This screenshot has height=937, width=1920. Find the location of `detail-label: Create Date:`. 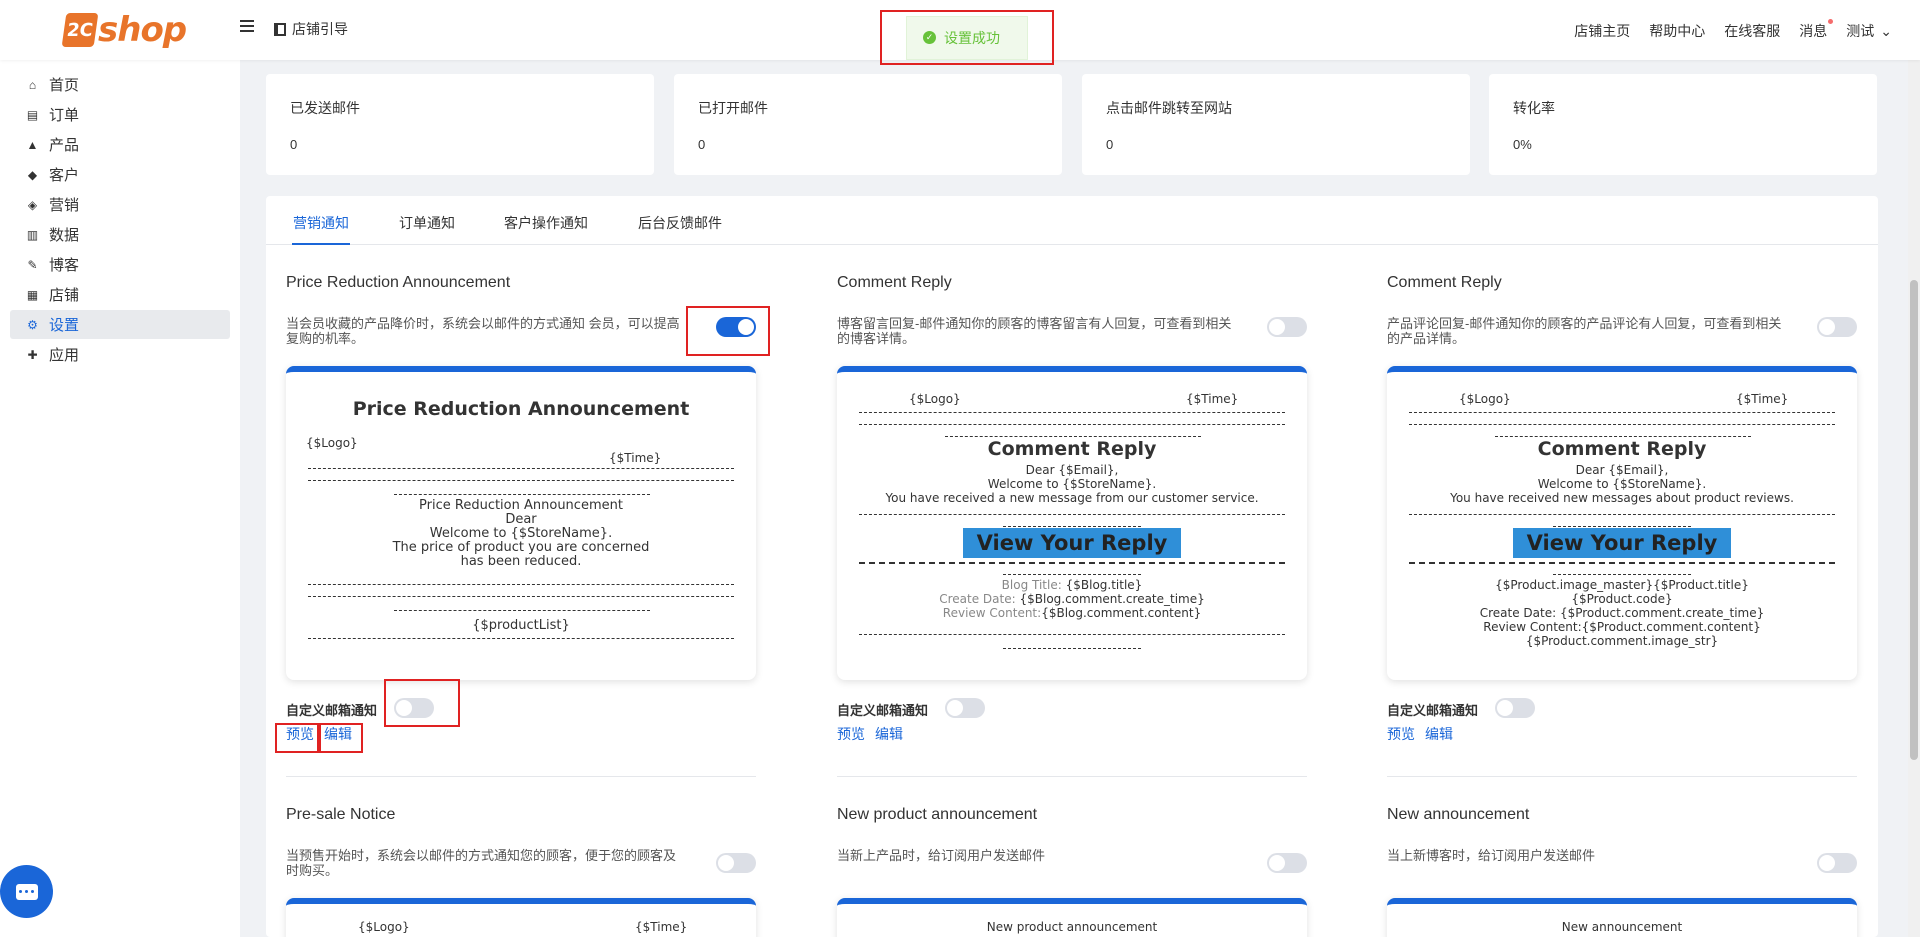

detail-label: Create Date: is located at coordinates (977, 599).